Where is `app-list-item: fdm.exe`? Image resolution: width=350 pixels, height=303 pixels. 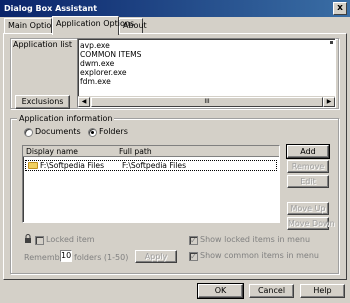
app-list-item: fdm.exe is located at coordinates (206, 81).